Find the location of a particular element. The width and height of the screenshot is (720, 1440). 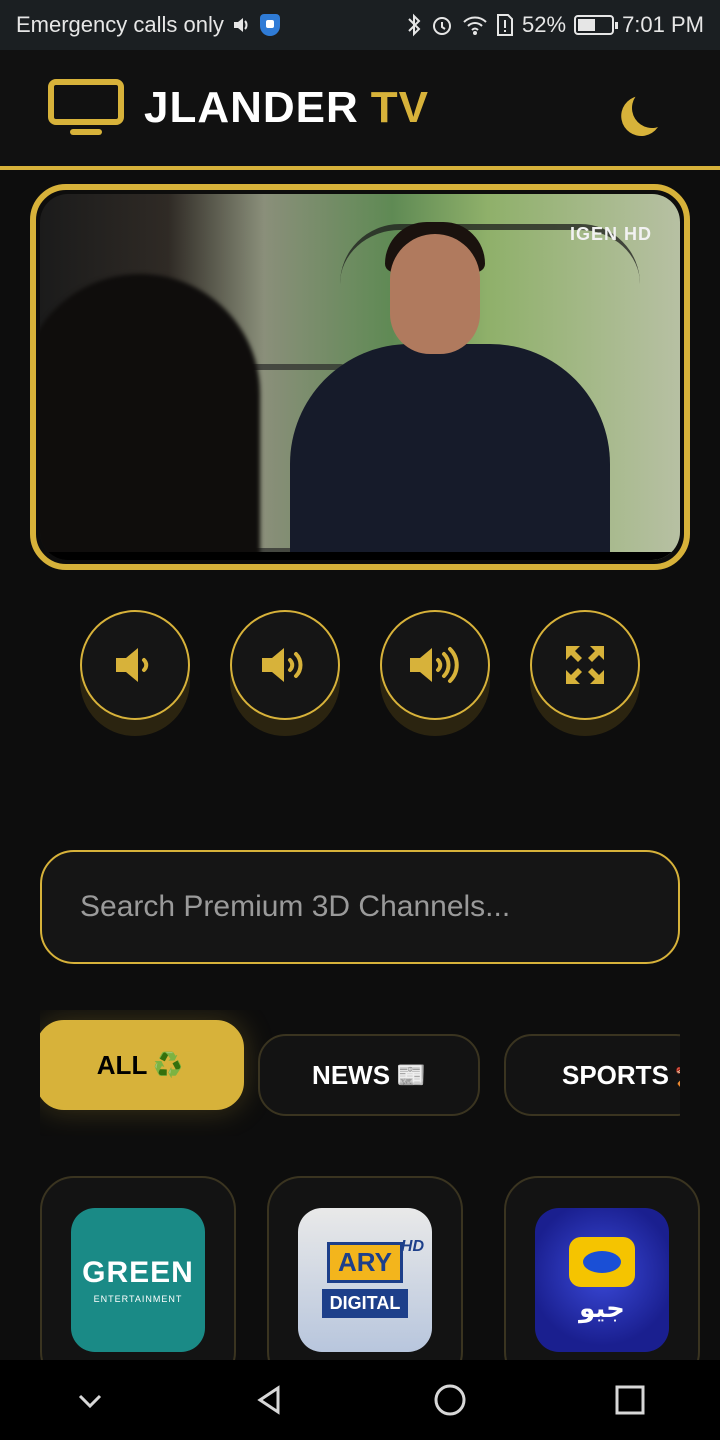

video-person-head is located at coordinates (435, 294).